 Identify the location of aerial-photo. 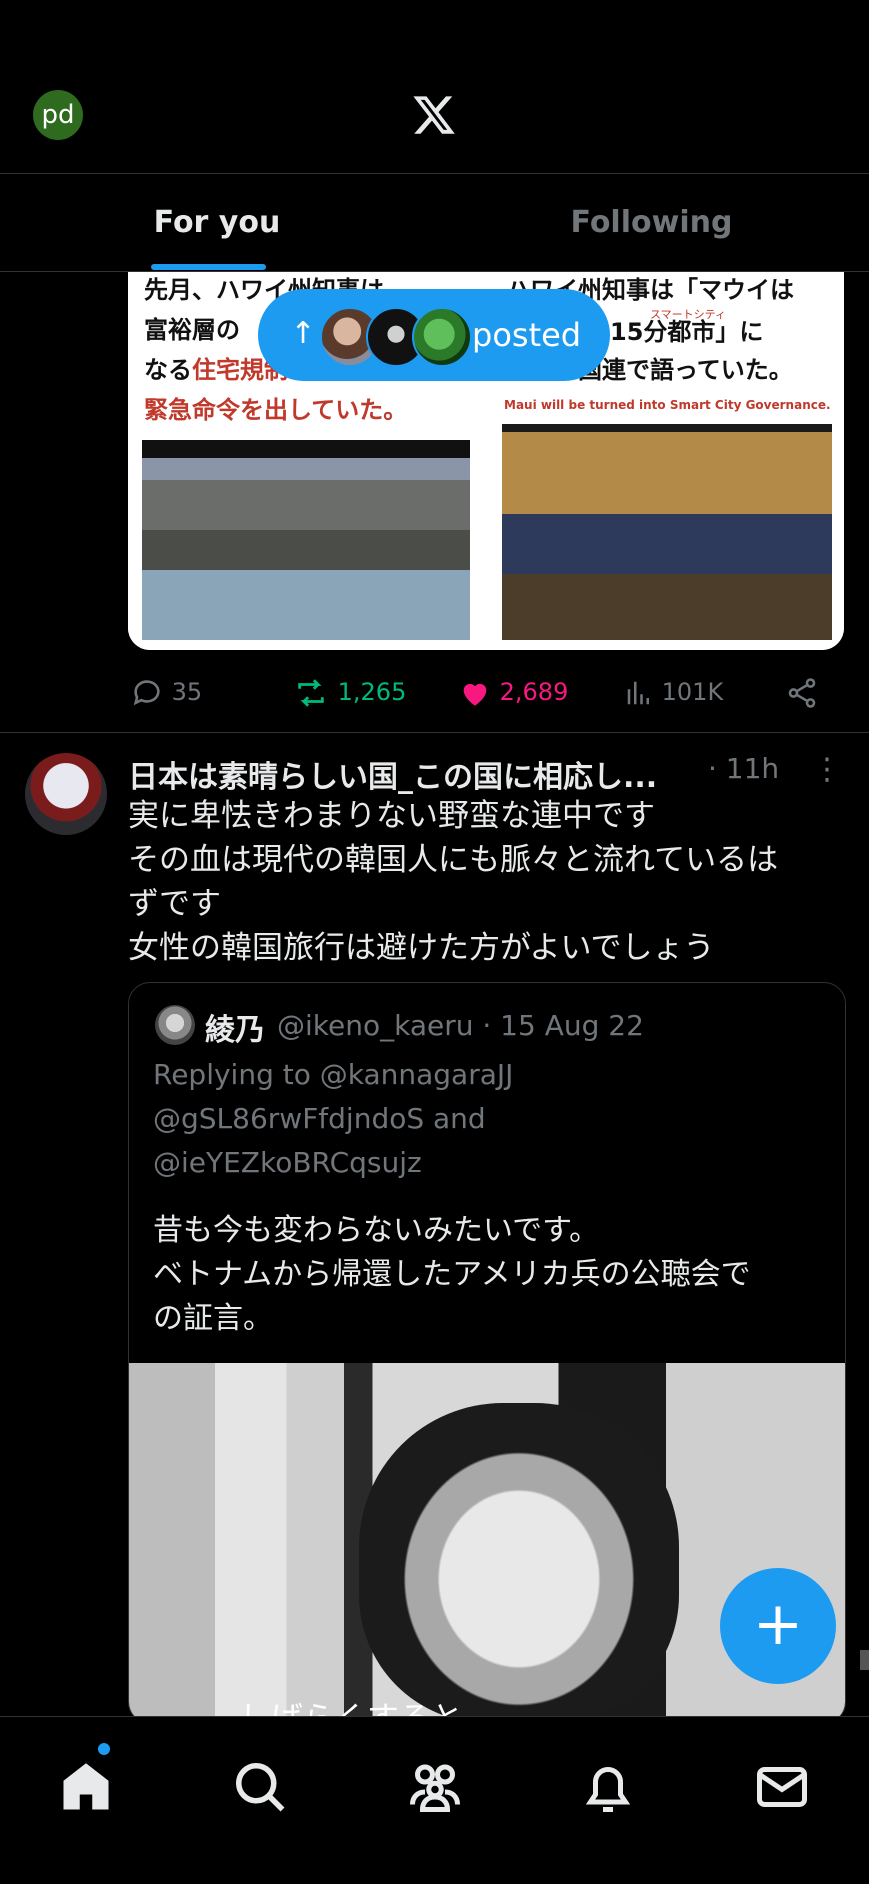
(306, 540).